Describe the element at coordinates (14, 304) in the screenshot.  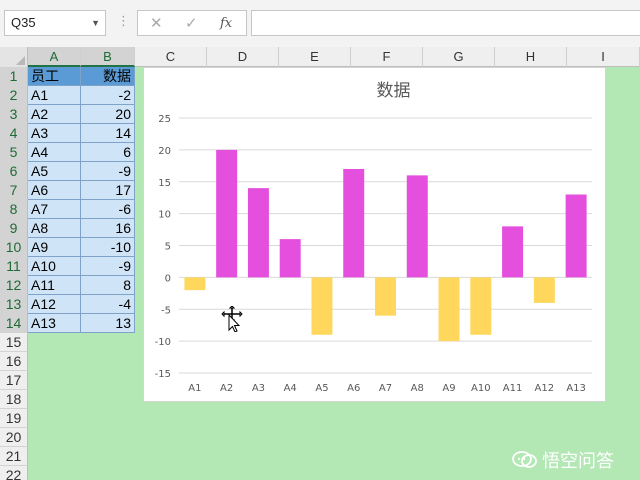
I see `row-header-13: 13` at that location.